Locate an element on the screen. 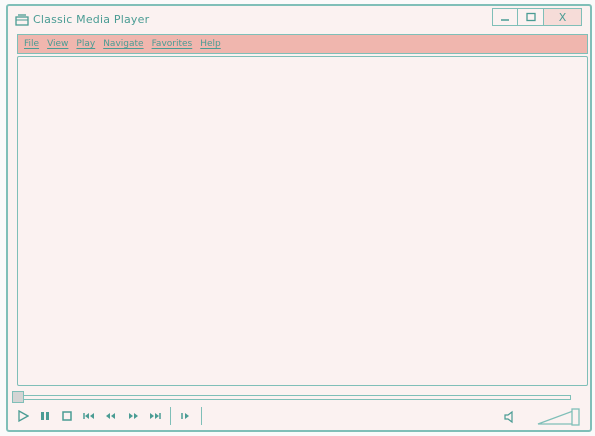 The height and width of the screenshot is (436, 595). title-bar: Classic Media Player X is located at coordinates (299, 20).